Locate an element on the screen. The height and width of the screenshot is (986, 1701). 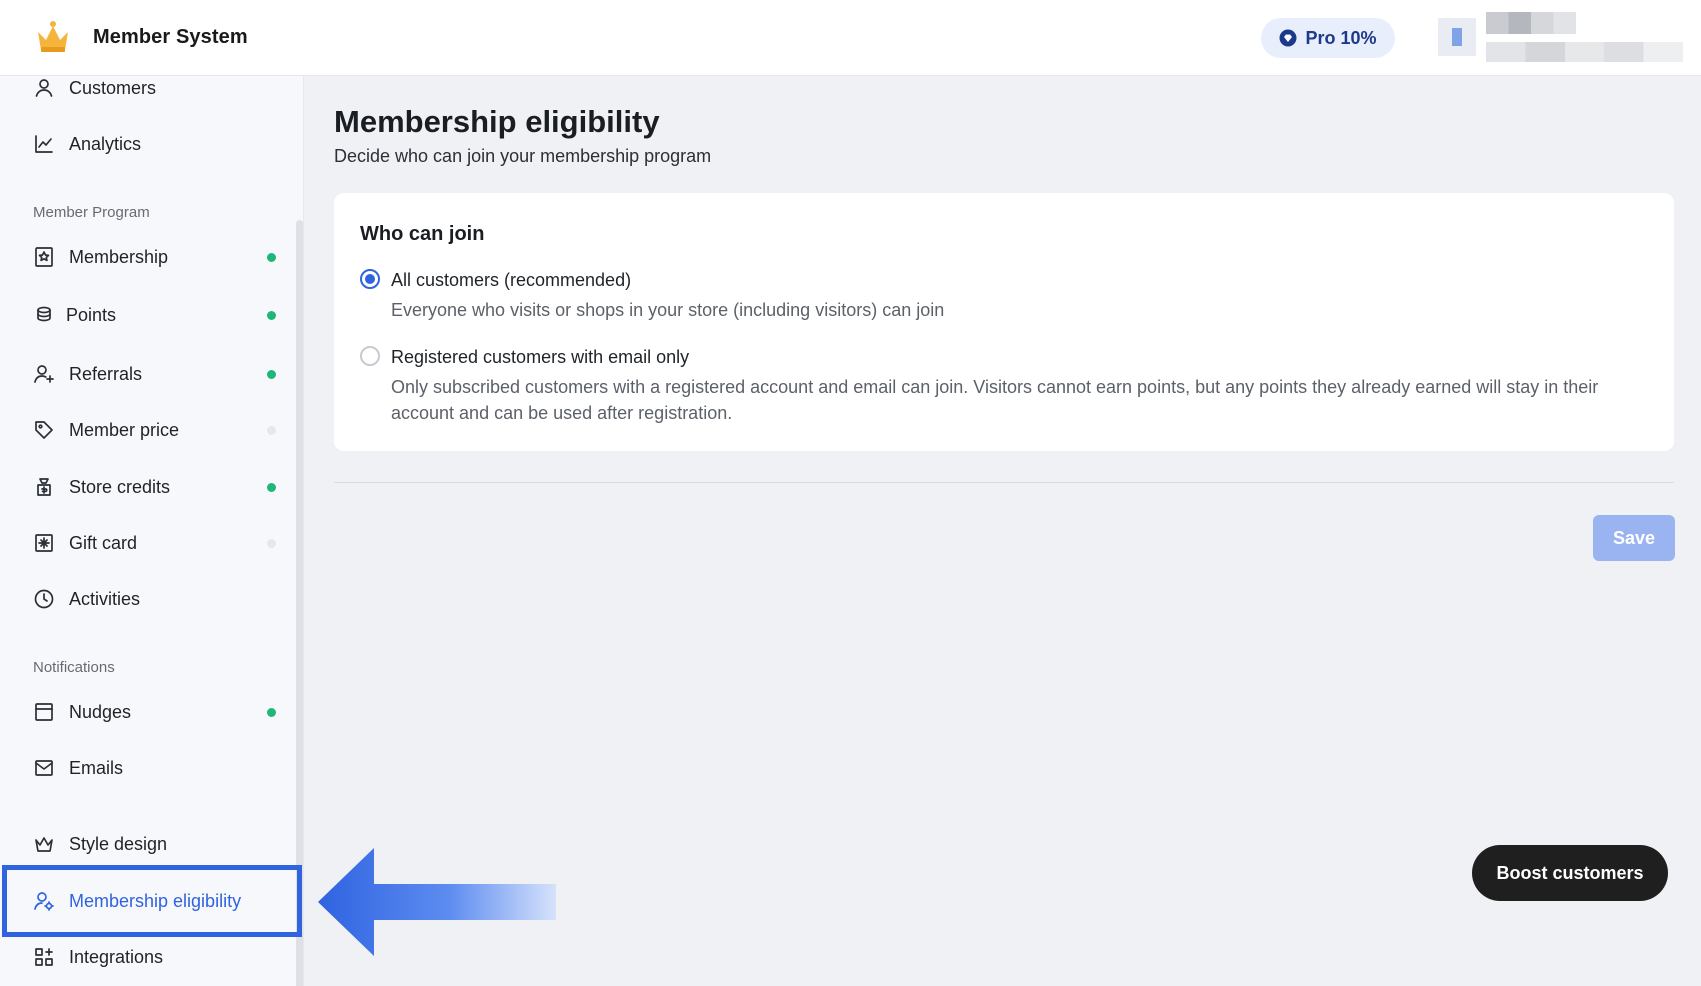
sidebar-item-store-credits: Store credits is located at coordinates (148, 487).